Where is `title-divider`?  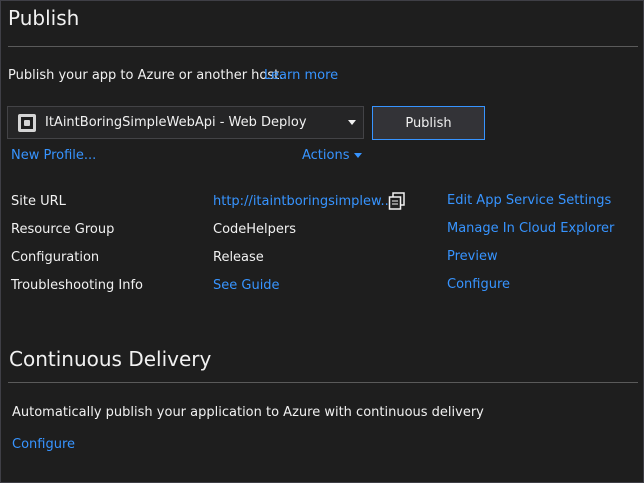 title-divider is located at coordinates (323, 46).